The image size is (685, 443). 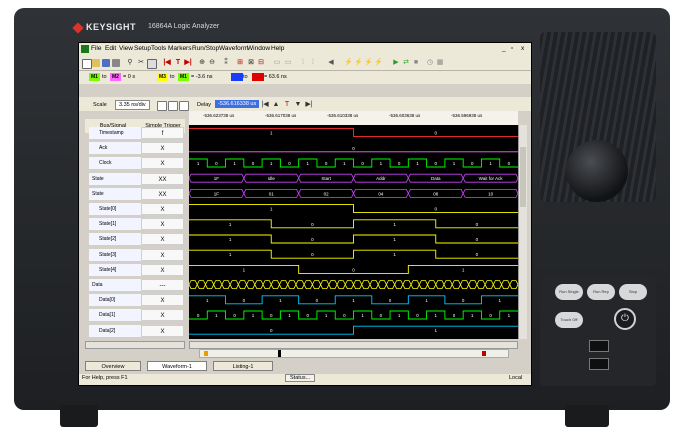 What do you see at coordinates (368, 63) in the screenshot?
I see `edge-3-icon: ⚡` at bounding box center [368, 63].